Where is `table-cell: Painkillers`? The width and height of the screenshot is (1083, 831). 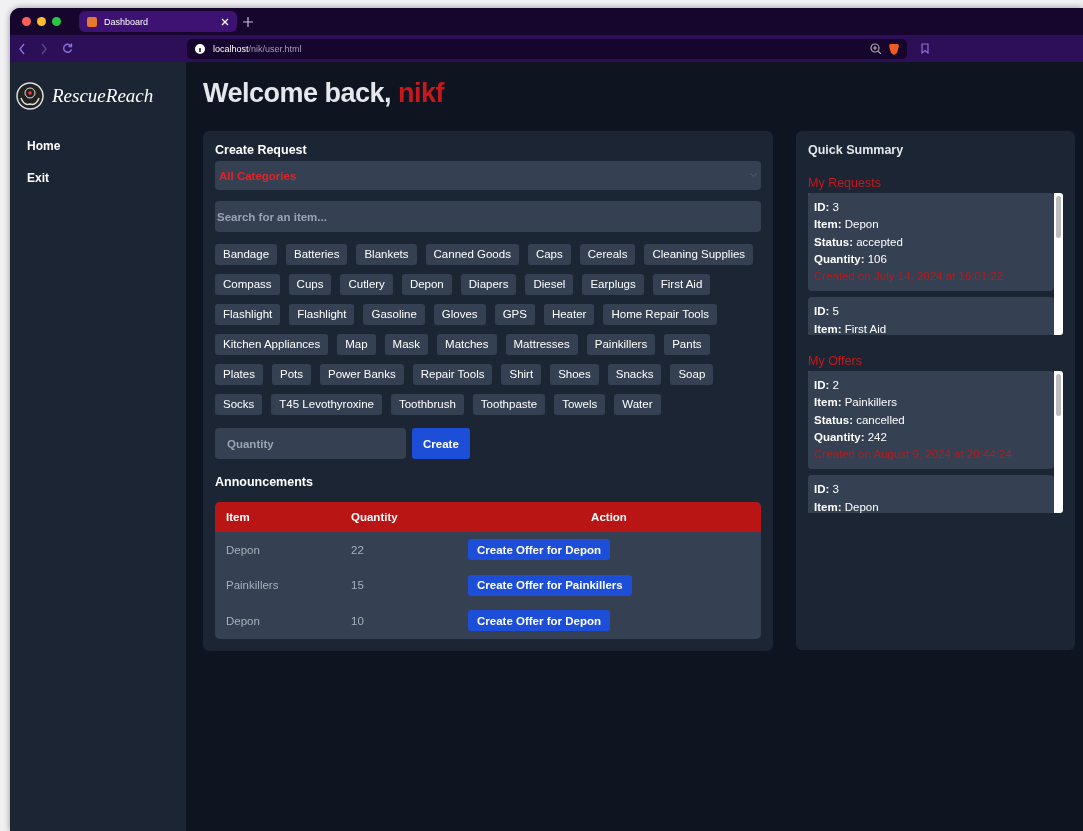 table-cell: Painkillers is located at coordinates (277, 585).